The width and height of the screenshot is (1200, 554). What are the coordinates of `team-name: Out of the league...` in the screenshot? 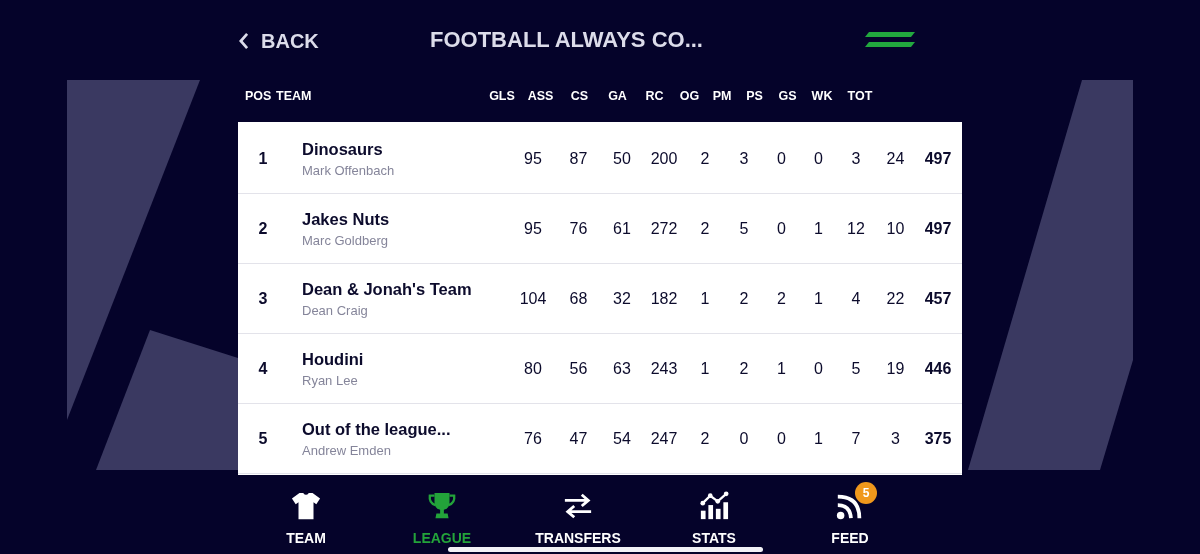 It's located at (376, 429).